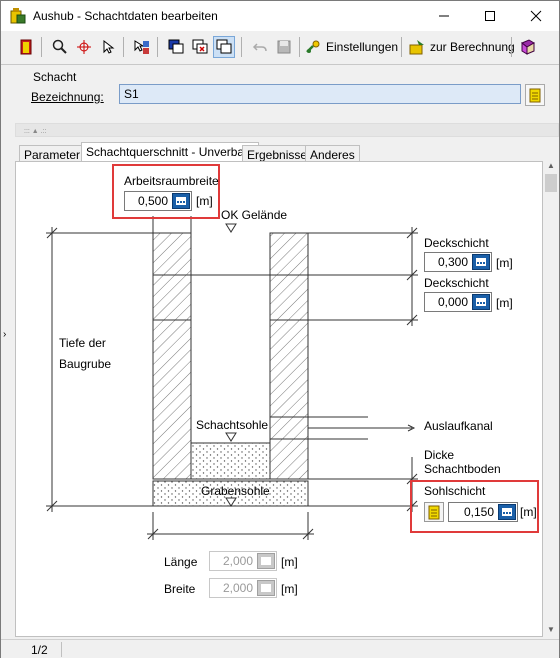 The height and width of the screenshot is (658, 560). I want to click on select-objects-icon, so click(142, 47).